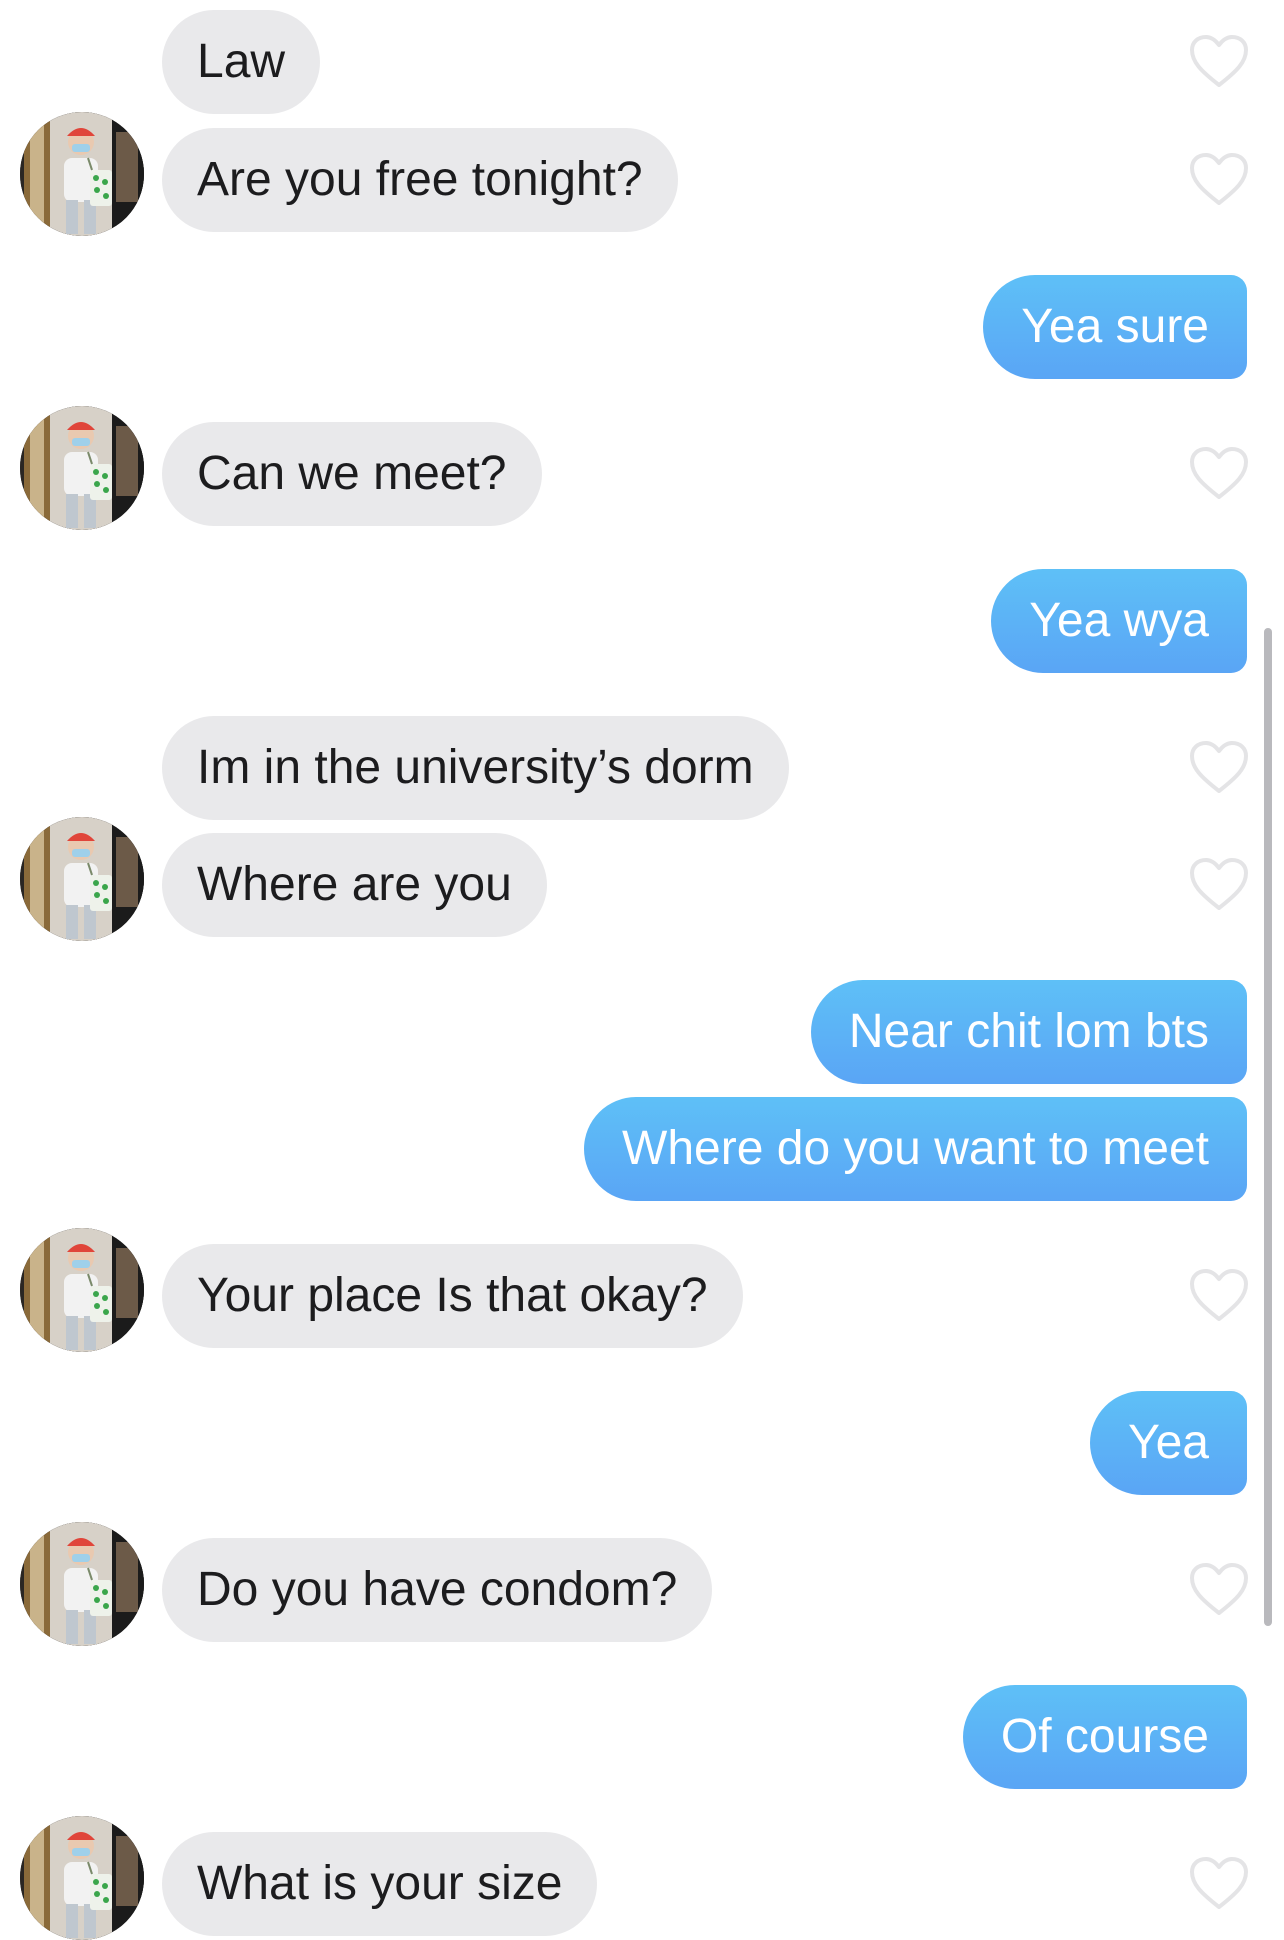  Describe the element at coordinates (642, 885) in the screenshot. I see `incoming-message: Where are you` at that location.